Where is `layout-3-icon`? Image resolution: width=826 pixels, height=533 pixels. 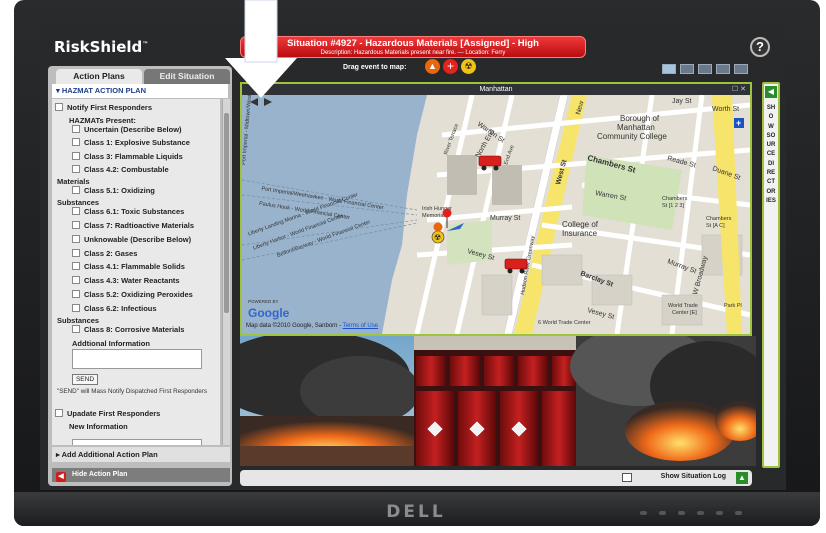
layout-3-icon is located at coordinates (705, 69).